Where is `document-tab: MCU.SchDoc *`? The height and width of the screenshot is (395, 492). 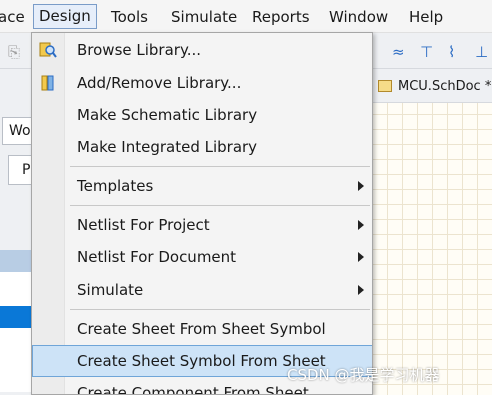 document-tab: MCU.SchDoc * is located at coordinates (433, 87).